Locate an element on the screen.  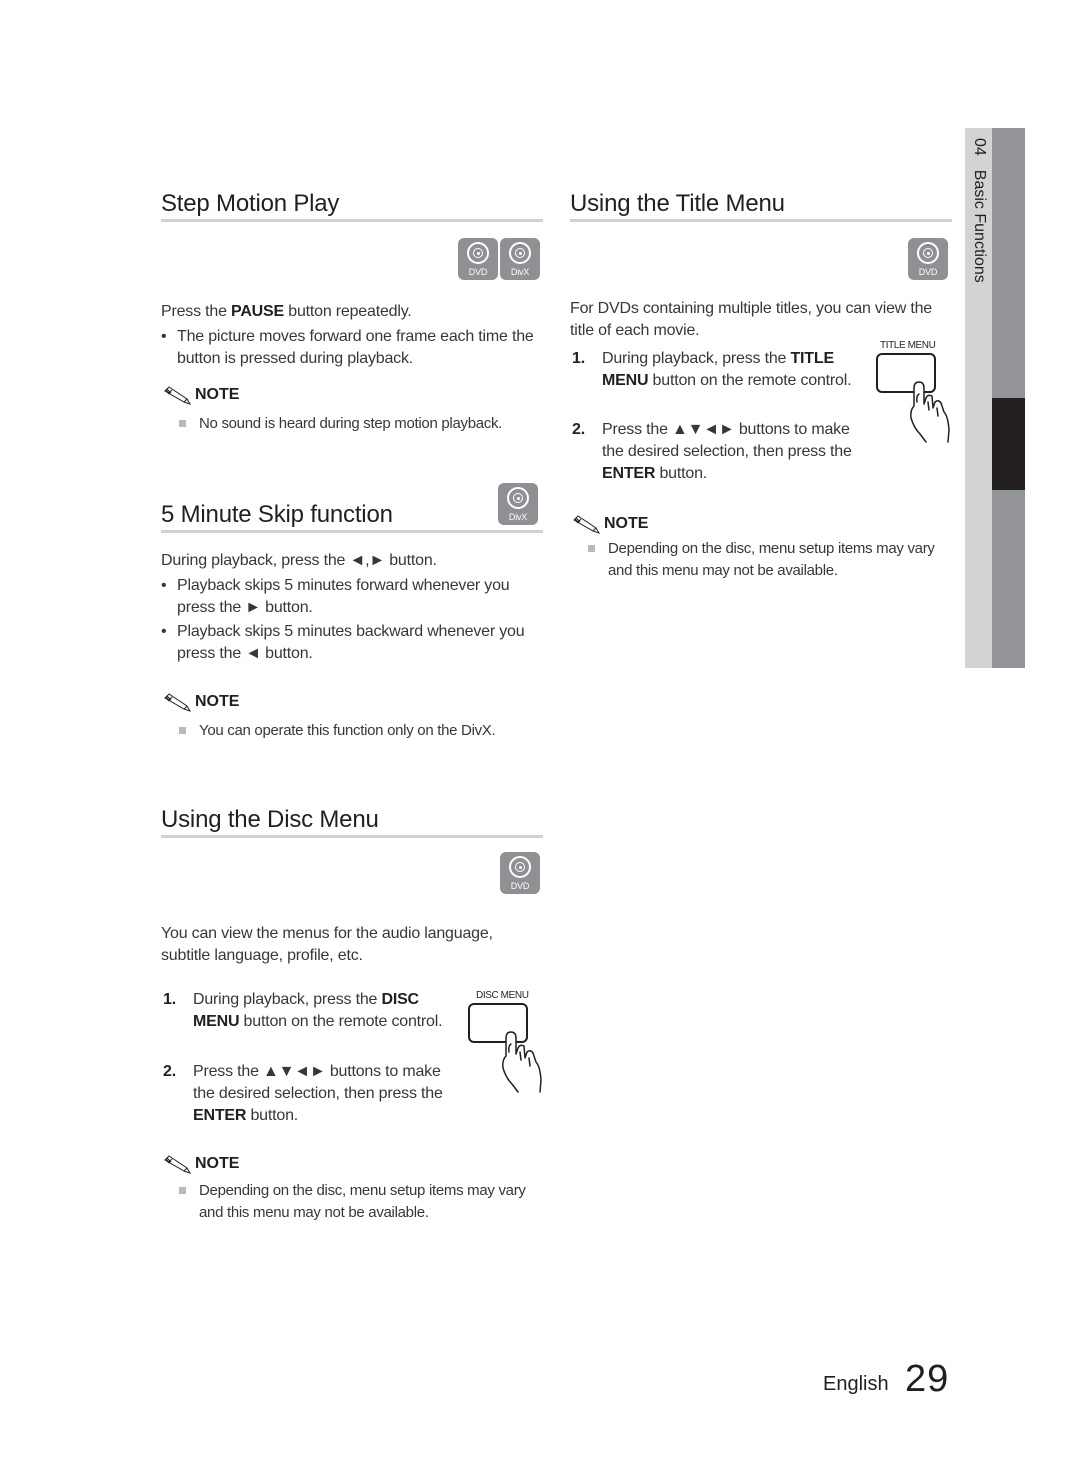
footer-language: English is located at coordinates (856, 1384).